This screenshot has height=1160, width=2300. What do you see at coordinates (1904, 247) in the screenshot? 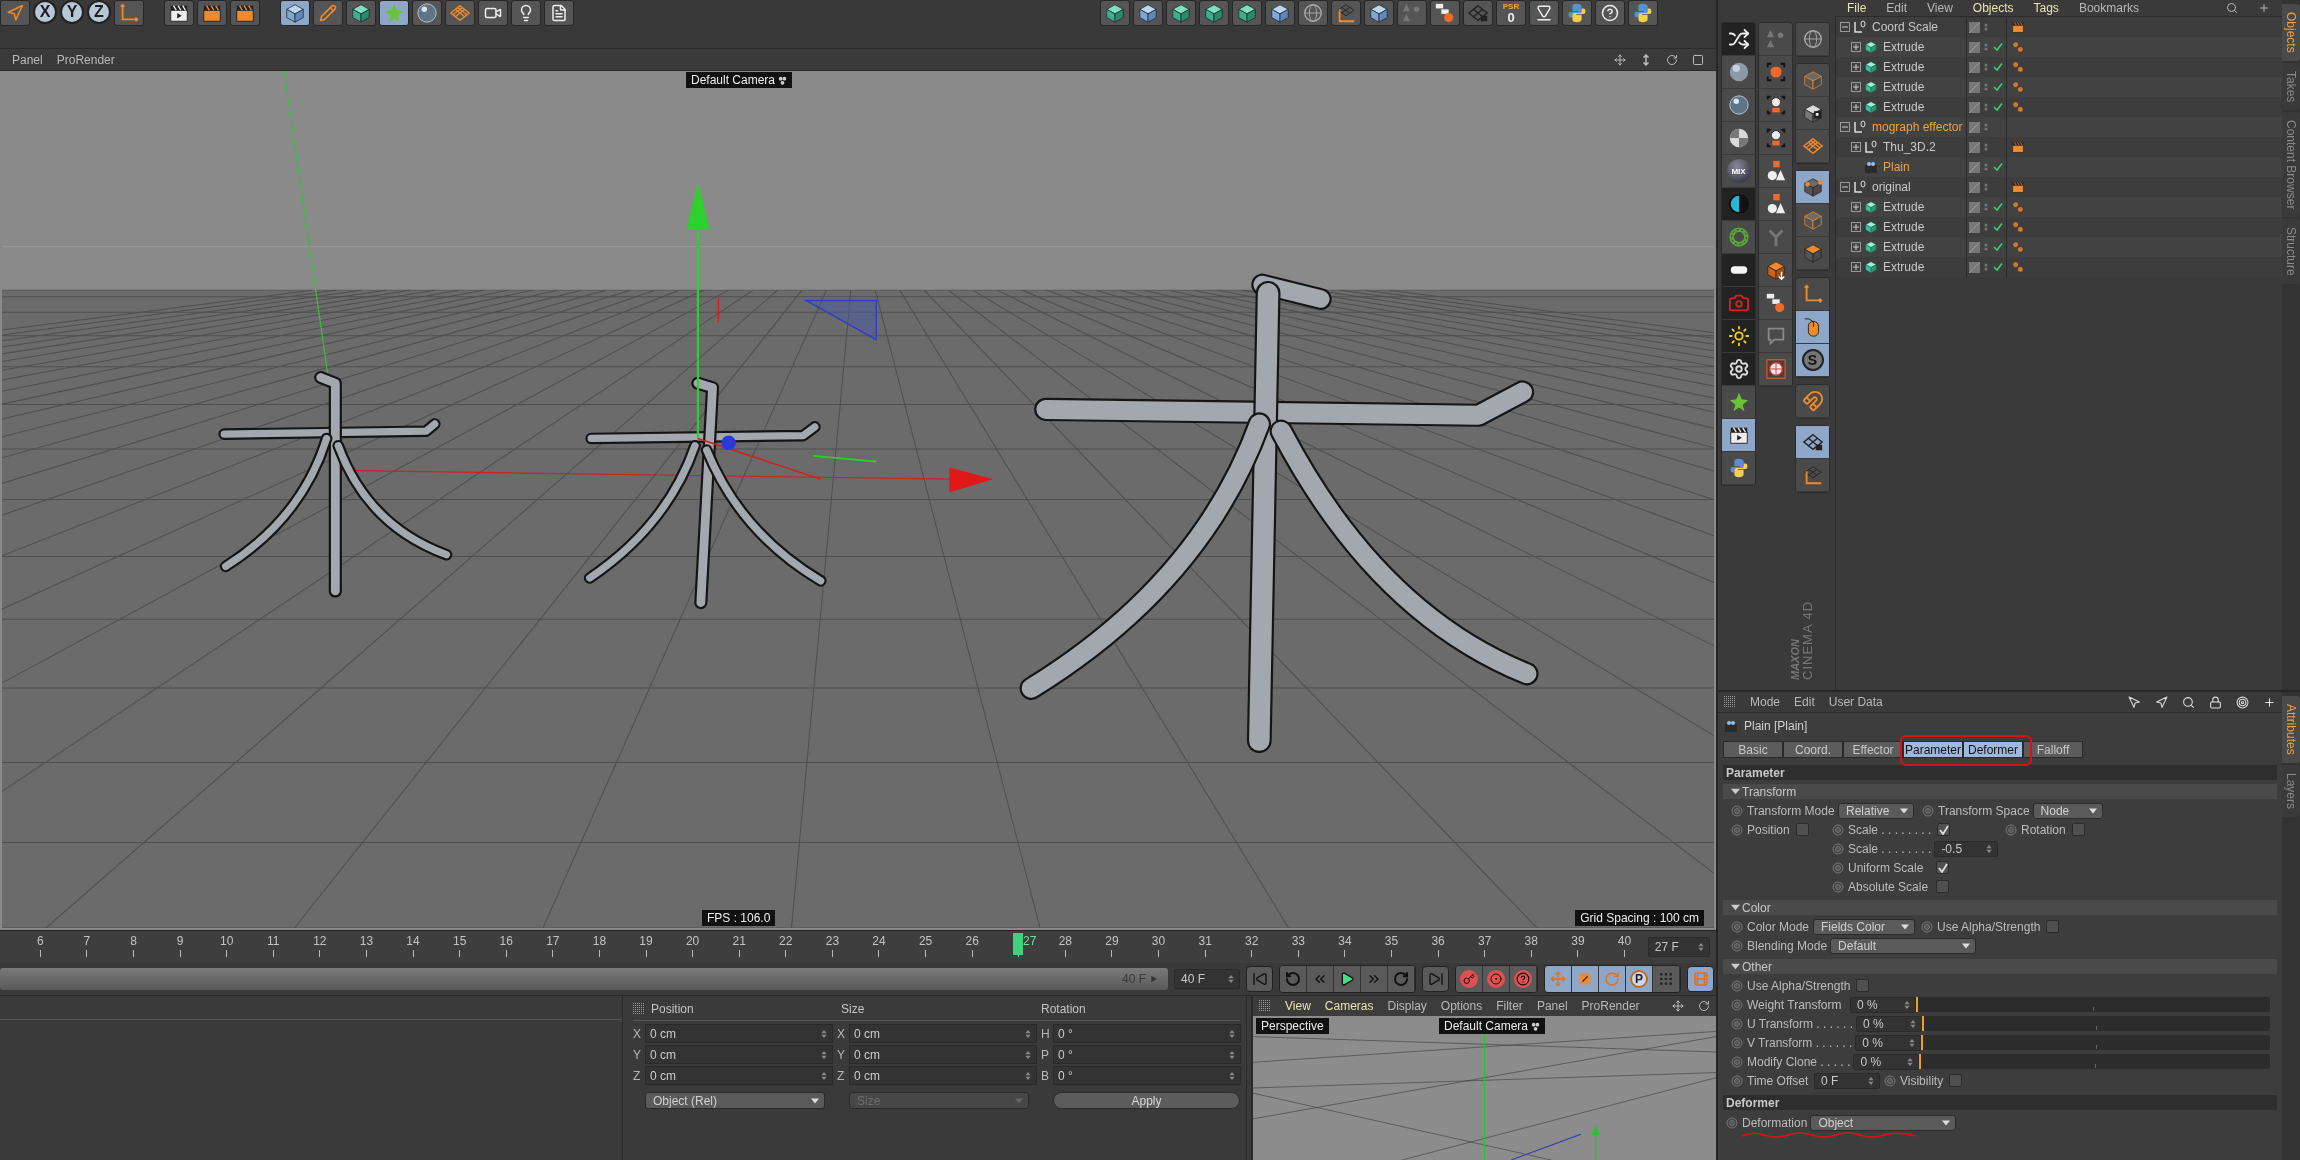
I see `object-name: Extrude` at bounding box center [1904, 247].